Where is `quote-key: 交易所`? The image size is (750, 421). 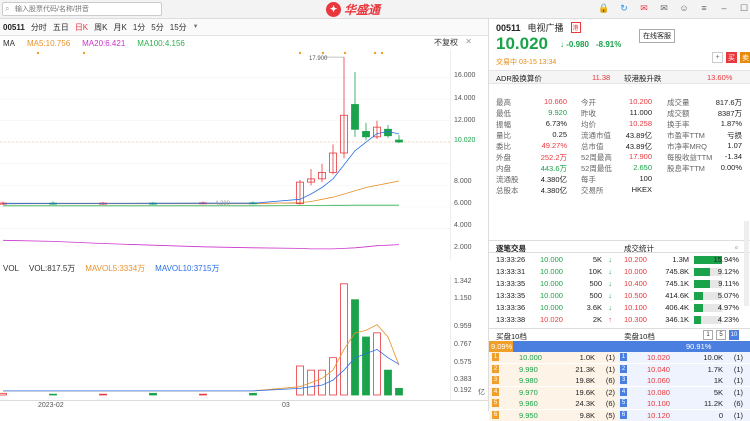
quote-key: 交易所 is located at coordinates (592, 190).